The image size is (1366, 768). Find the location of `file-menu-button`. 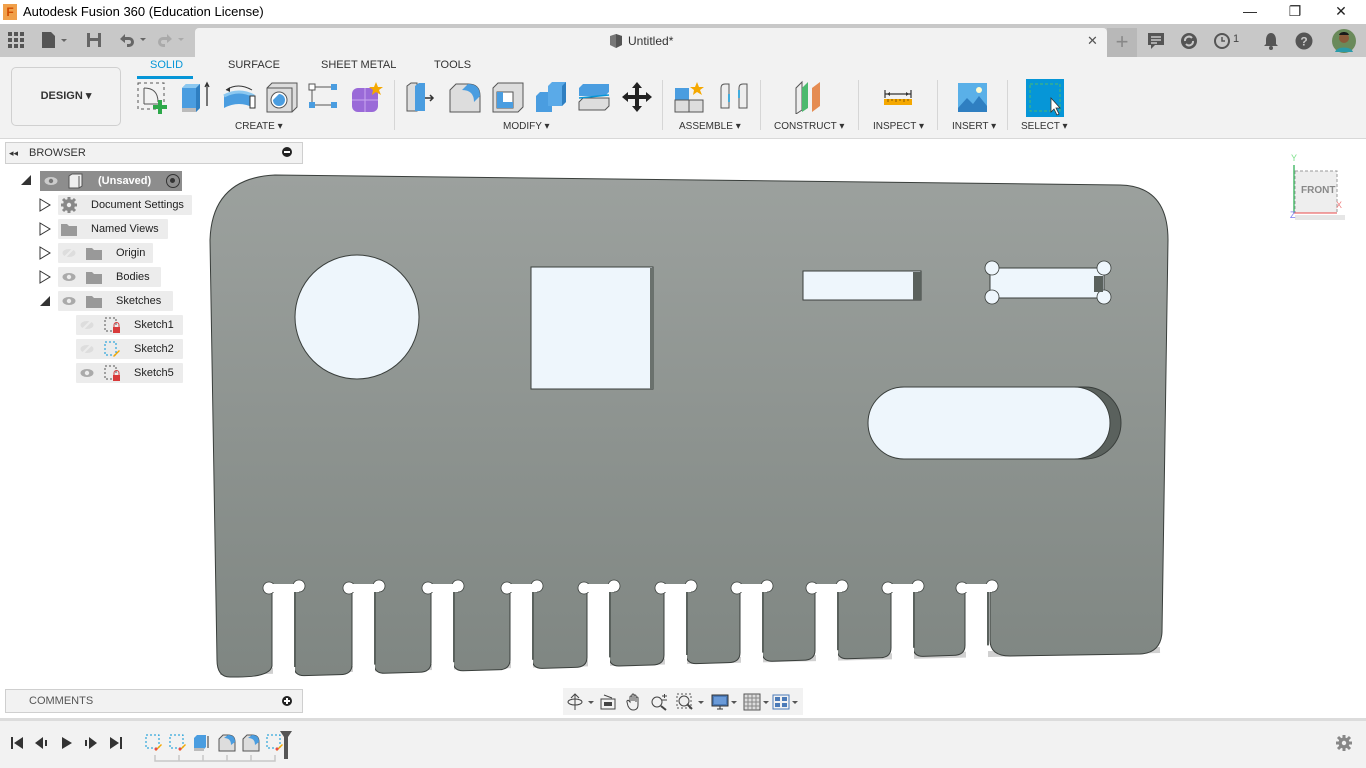

file-menu-button is located at coordinates (55, 41).